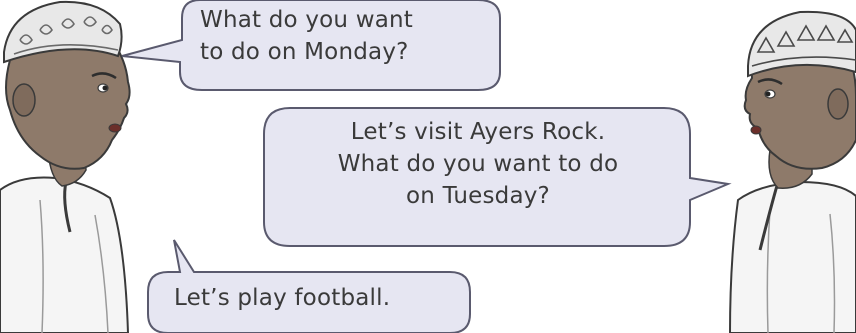 The height and width of the screenshot is (333, 856). What do you see at coordinates (345, 36) in the screenshot?
I see `speech-bubble-1-text: What do you want to do on Monday?` at bounding box center [345, 36].